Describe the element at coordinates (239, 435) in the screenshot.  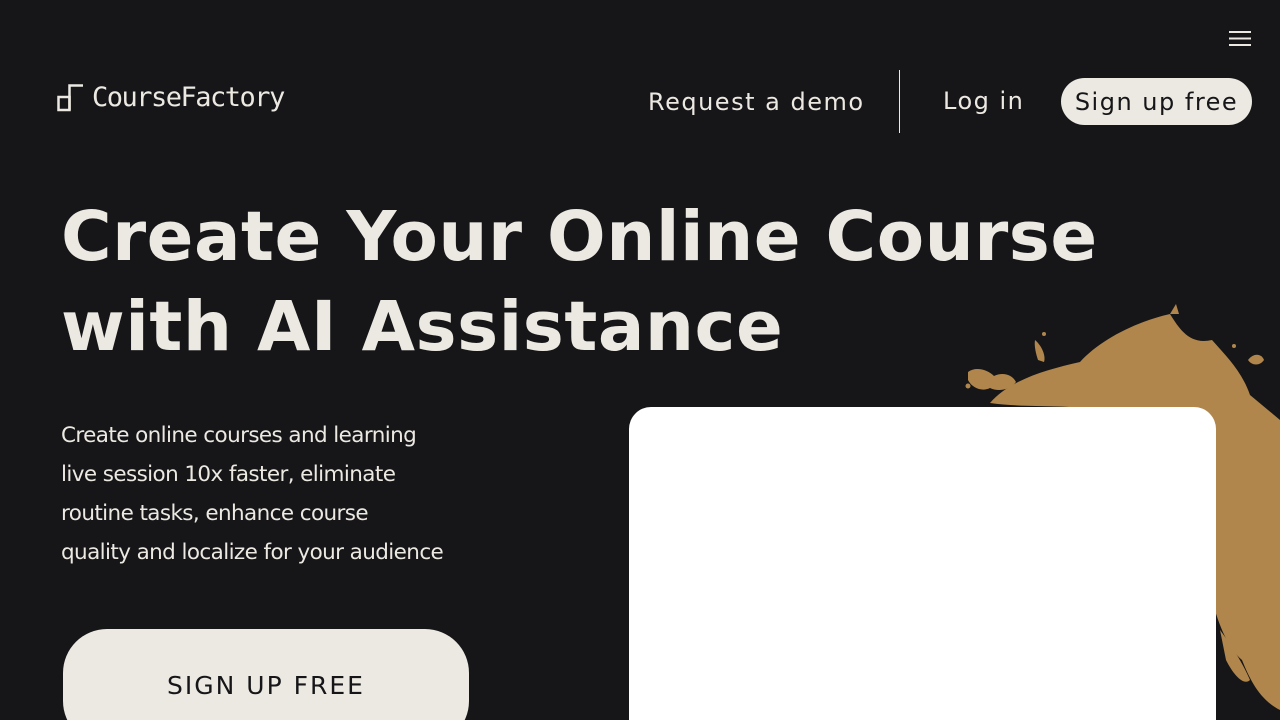
I see `hero-description-line-1: Create online courses and learning` at that location.